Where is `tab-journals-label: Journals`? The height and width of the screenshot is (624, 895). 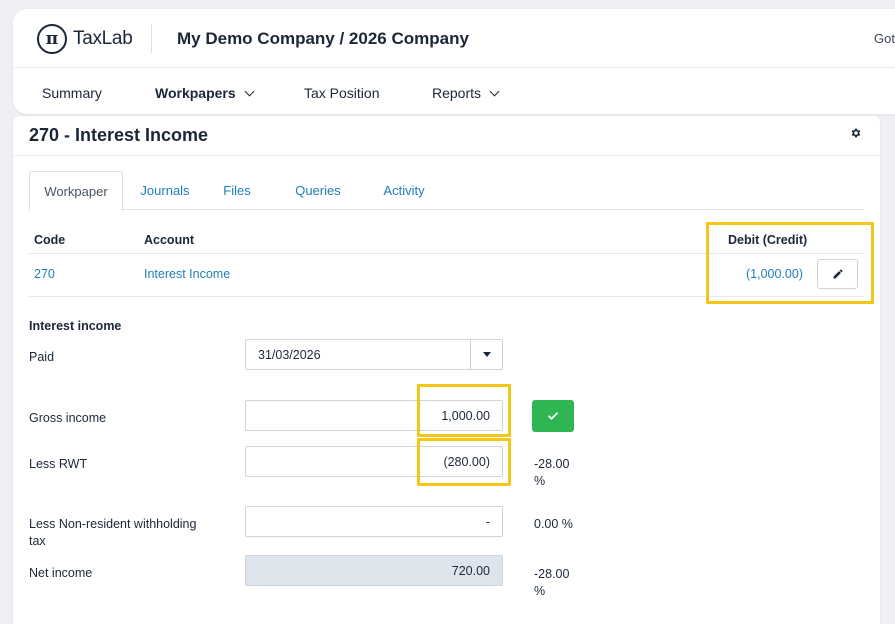
tab-journals-label: Journals is located at coordinates (165, 190).